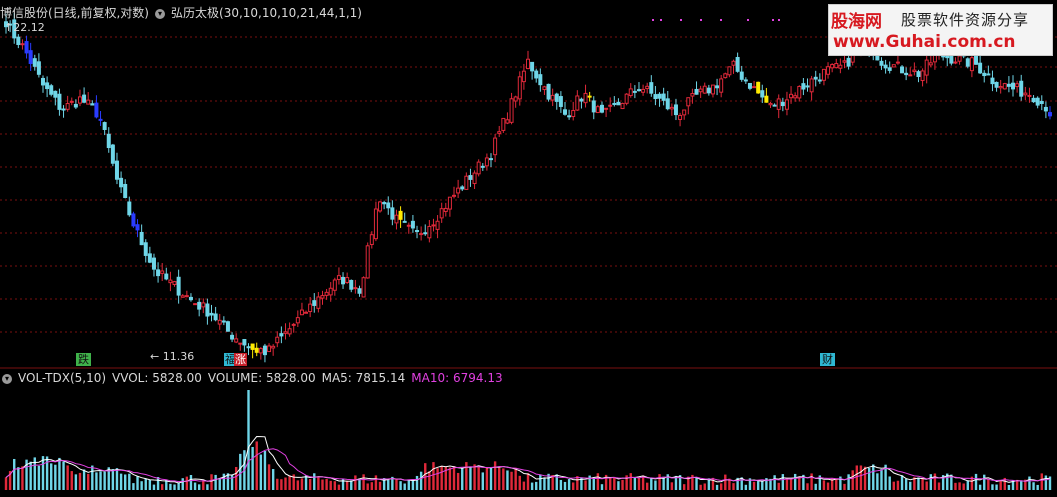 The width and height of the screenshot is (1057, 497). I want to click on settings-icon: ▾, so click(160, 13).